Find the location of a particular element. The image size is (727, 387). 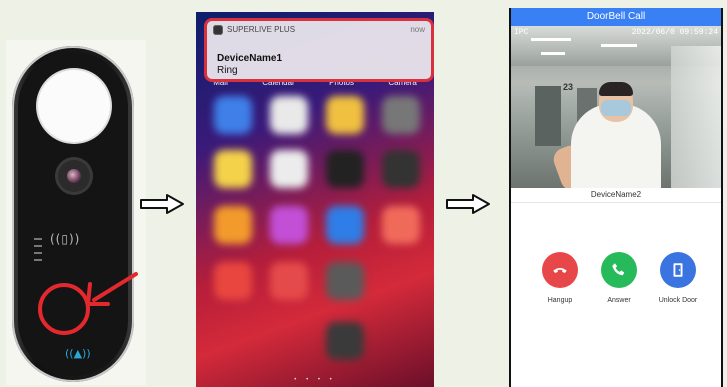

video-person-mask is located at coordinates (616, 108).